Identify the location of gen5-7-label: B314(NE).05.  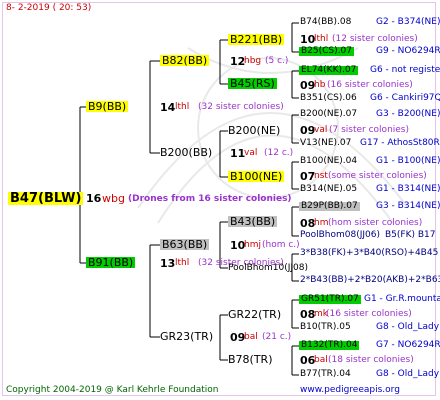
(329, 189).